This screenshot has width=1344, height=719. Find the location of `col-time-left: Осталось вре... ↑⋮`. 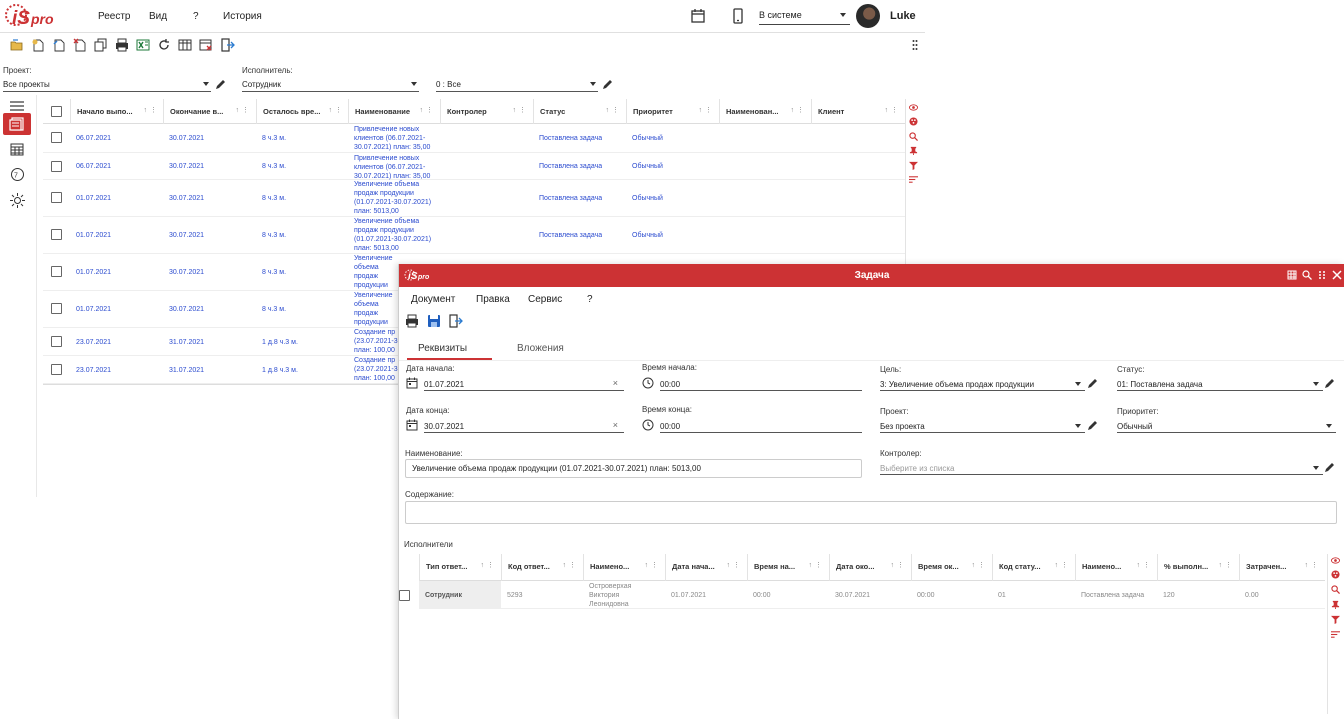

col-time-left: Осталось вре... ↑⋮ is located at coordinates (302, 111).